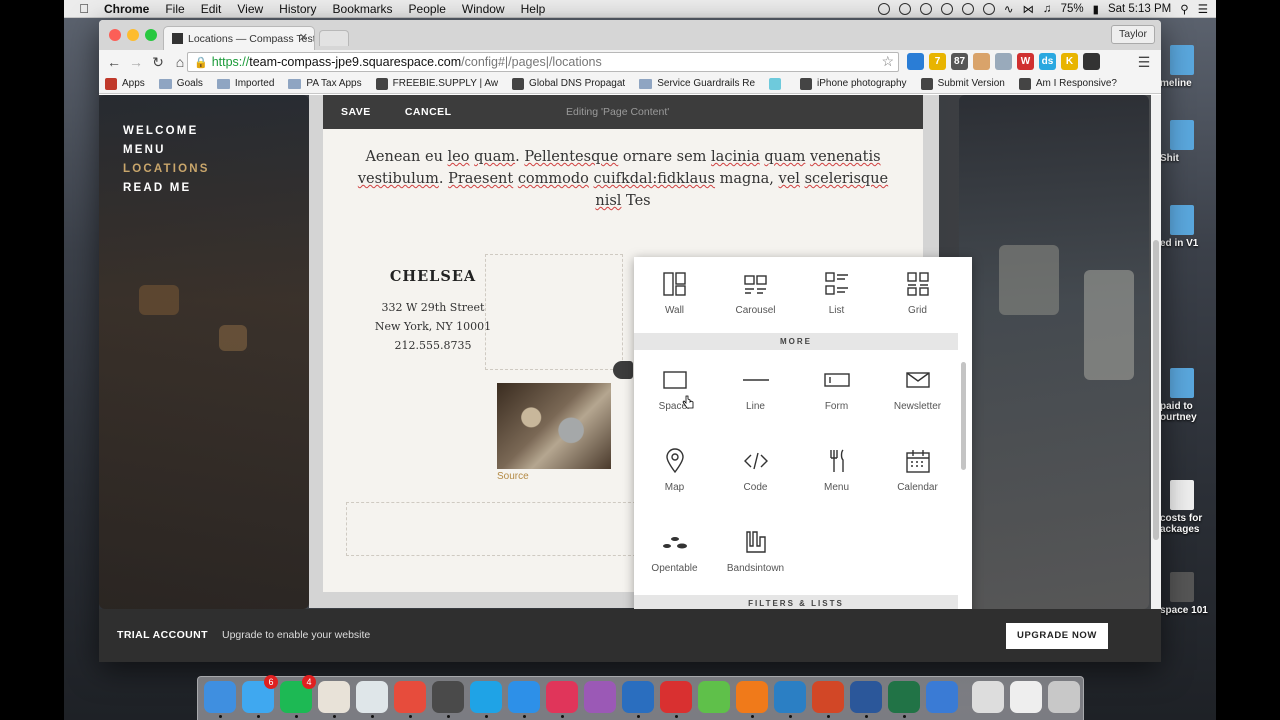 This screenshot has width=1280, height=720. What do you see at coordinates (904, 697) in the screenshot?
I see `excel-icon` at bounding box center [904, 697].